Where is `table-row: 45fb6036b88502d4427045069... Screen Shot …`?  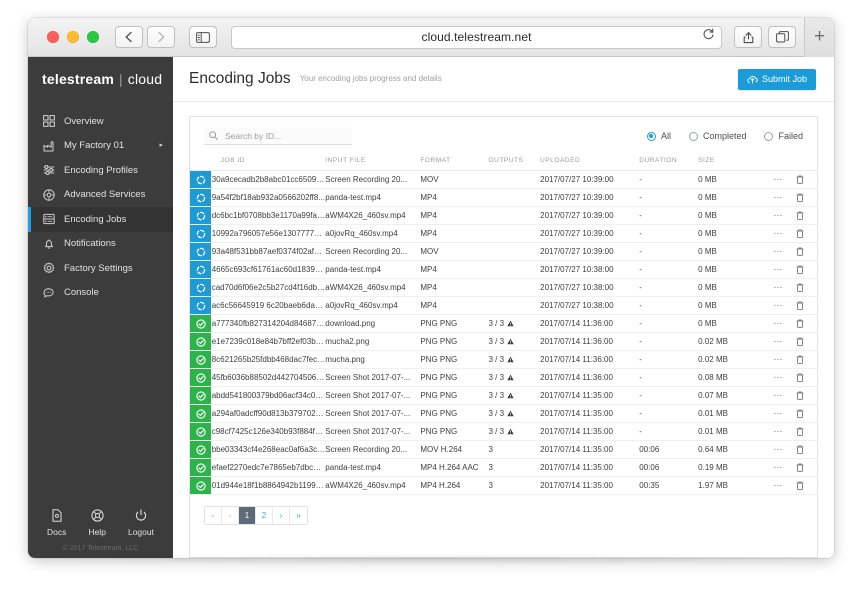
table-row: 45fb6036b88502d4427045069... Screen Shot … is located at coordinates (503, 377).